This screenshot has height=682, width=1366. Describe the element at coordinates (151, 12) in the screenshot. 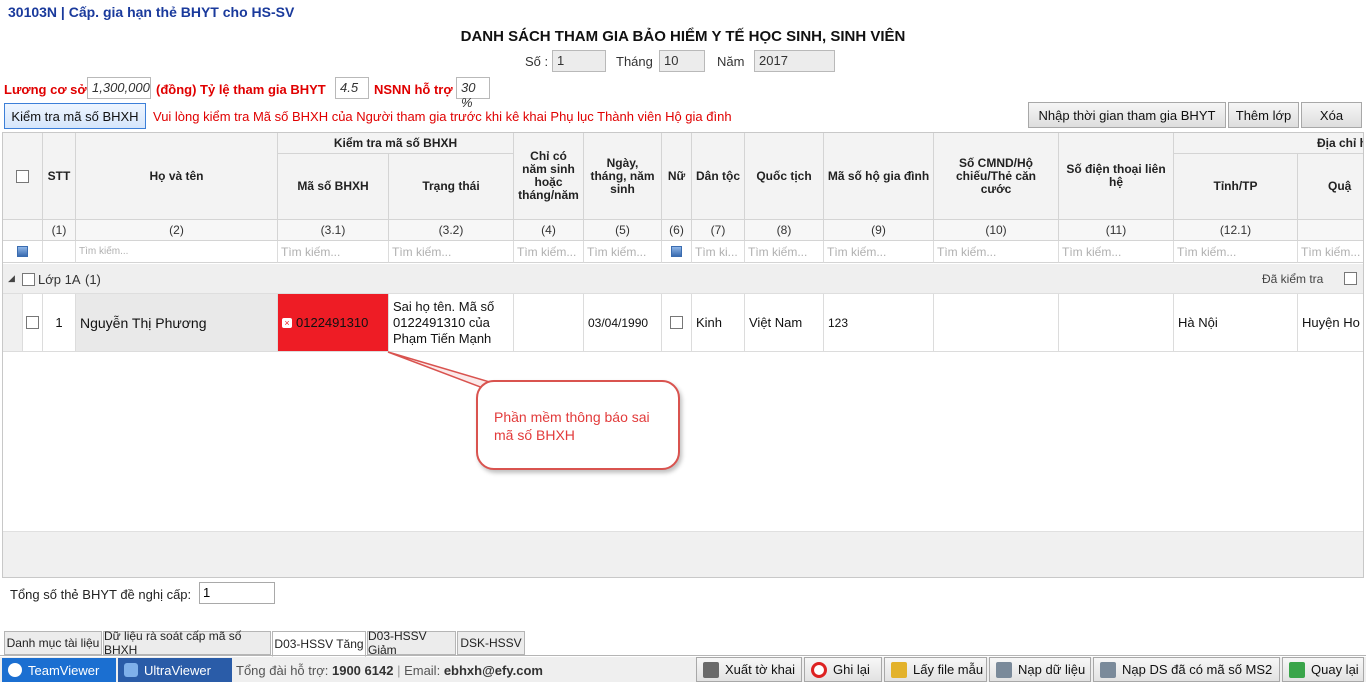

I see `window-title: 30103N | Cấp. gia hạn thẻ BHYT cho HS-SV` at that location.